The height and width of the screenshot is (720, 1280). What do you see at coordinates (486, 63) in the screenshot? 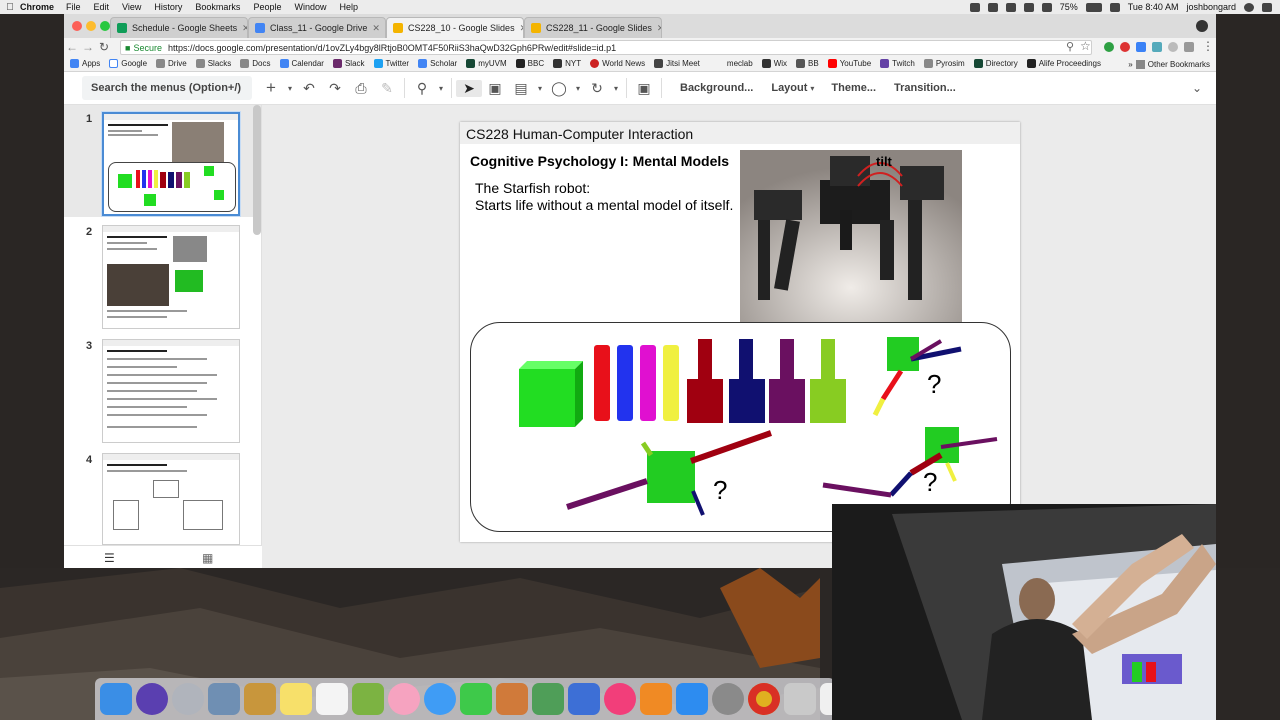
I see `bookmark-myuvm: myUVM` at bounding box center [486, 63].